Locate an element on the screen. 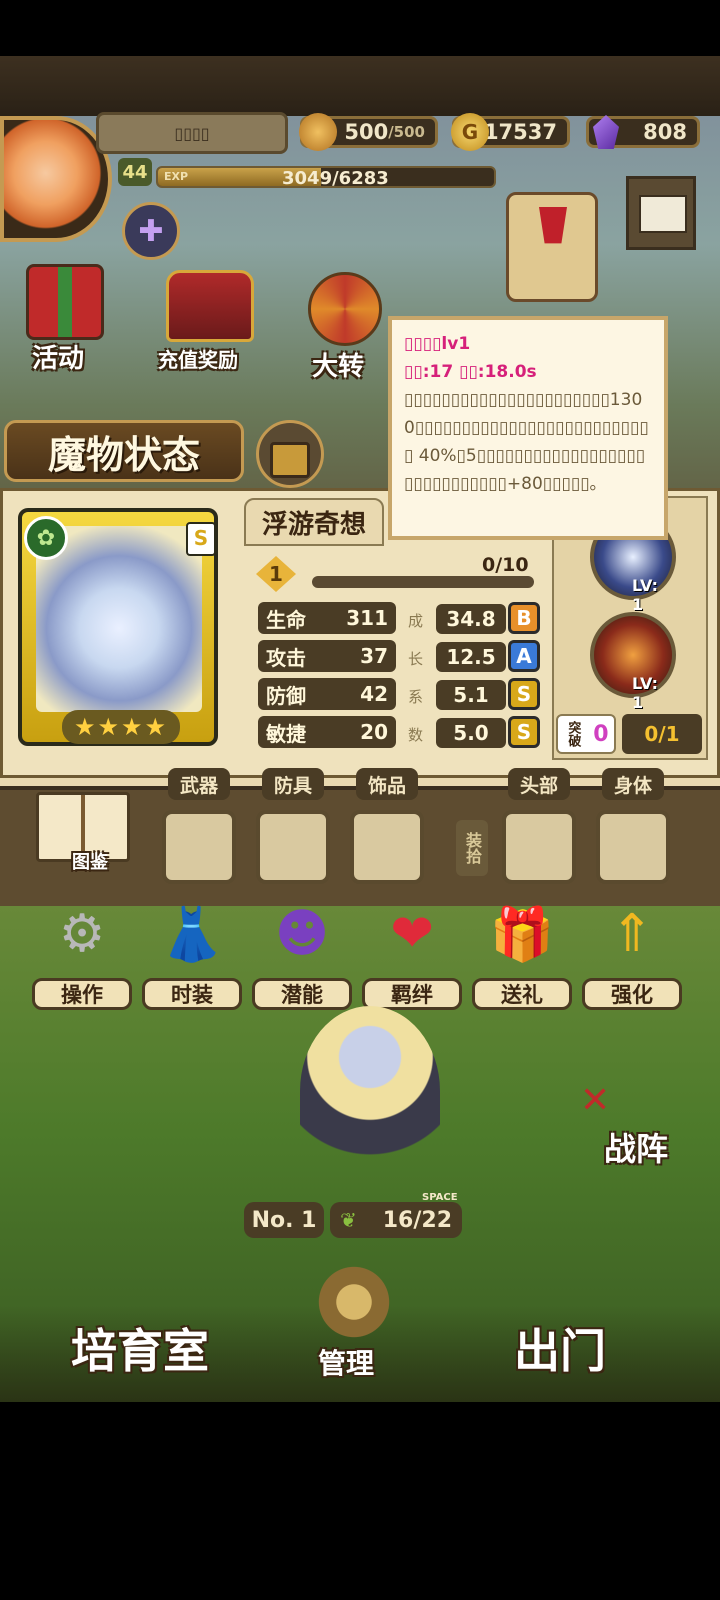  gold-counter: G 17537 is located at coordinates (510, 132).